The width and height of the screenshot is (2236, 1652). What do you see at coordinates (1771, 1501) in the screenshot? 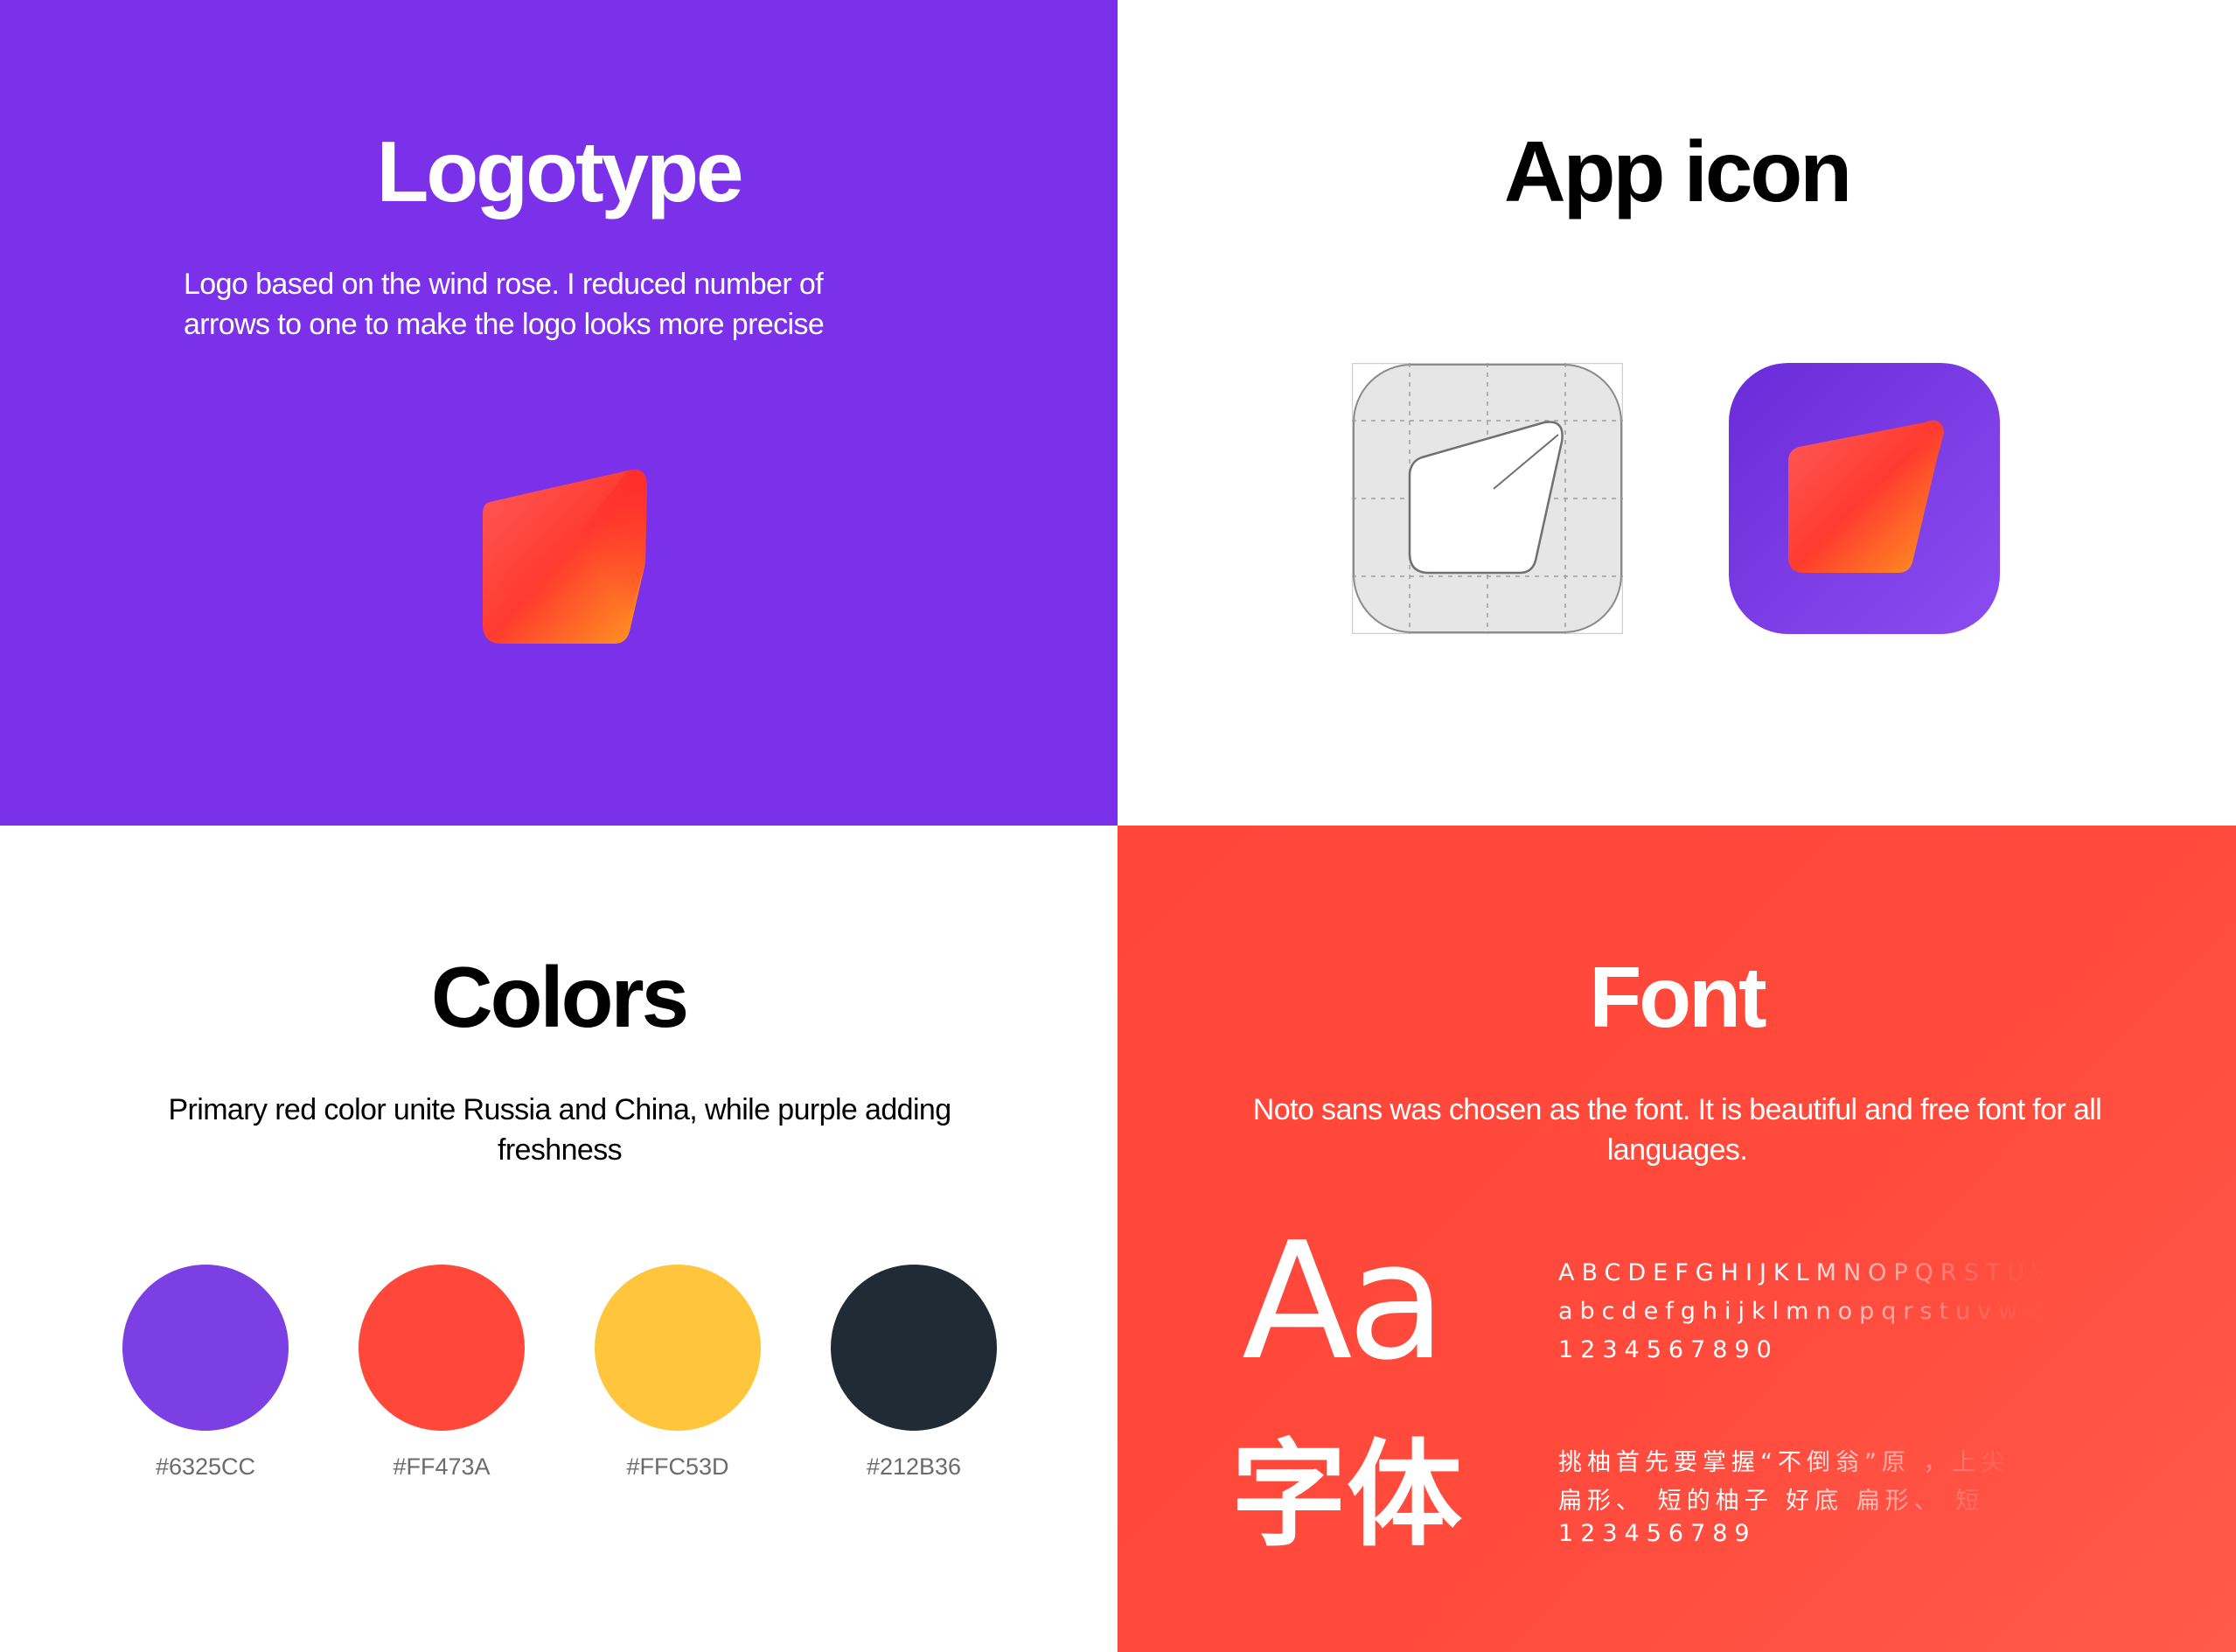
I see `cjk-row-2: 扁形、 短的柚子 好底 扁形、 短` at bounding box center [1771, 1501].